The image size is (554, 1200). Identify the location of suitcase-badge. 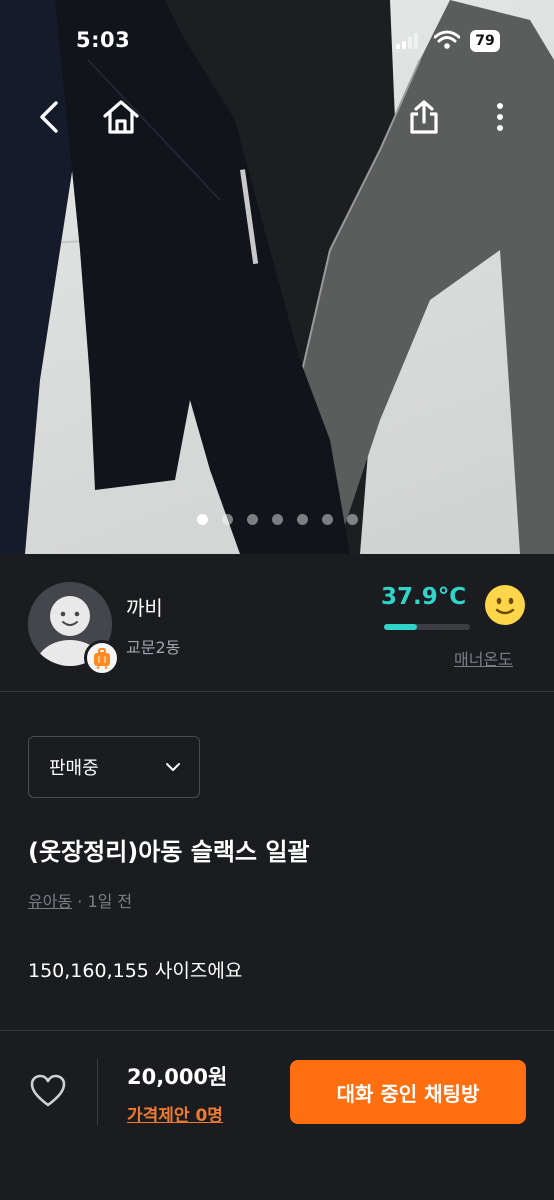
(102, 658).